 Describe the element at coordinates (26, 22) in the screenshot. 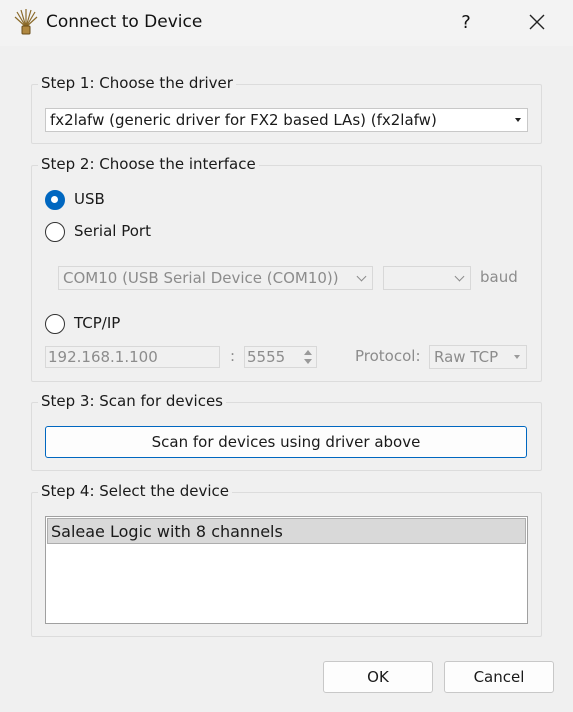

I see `sigrok-icon` at that location.